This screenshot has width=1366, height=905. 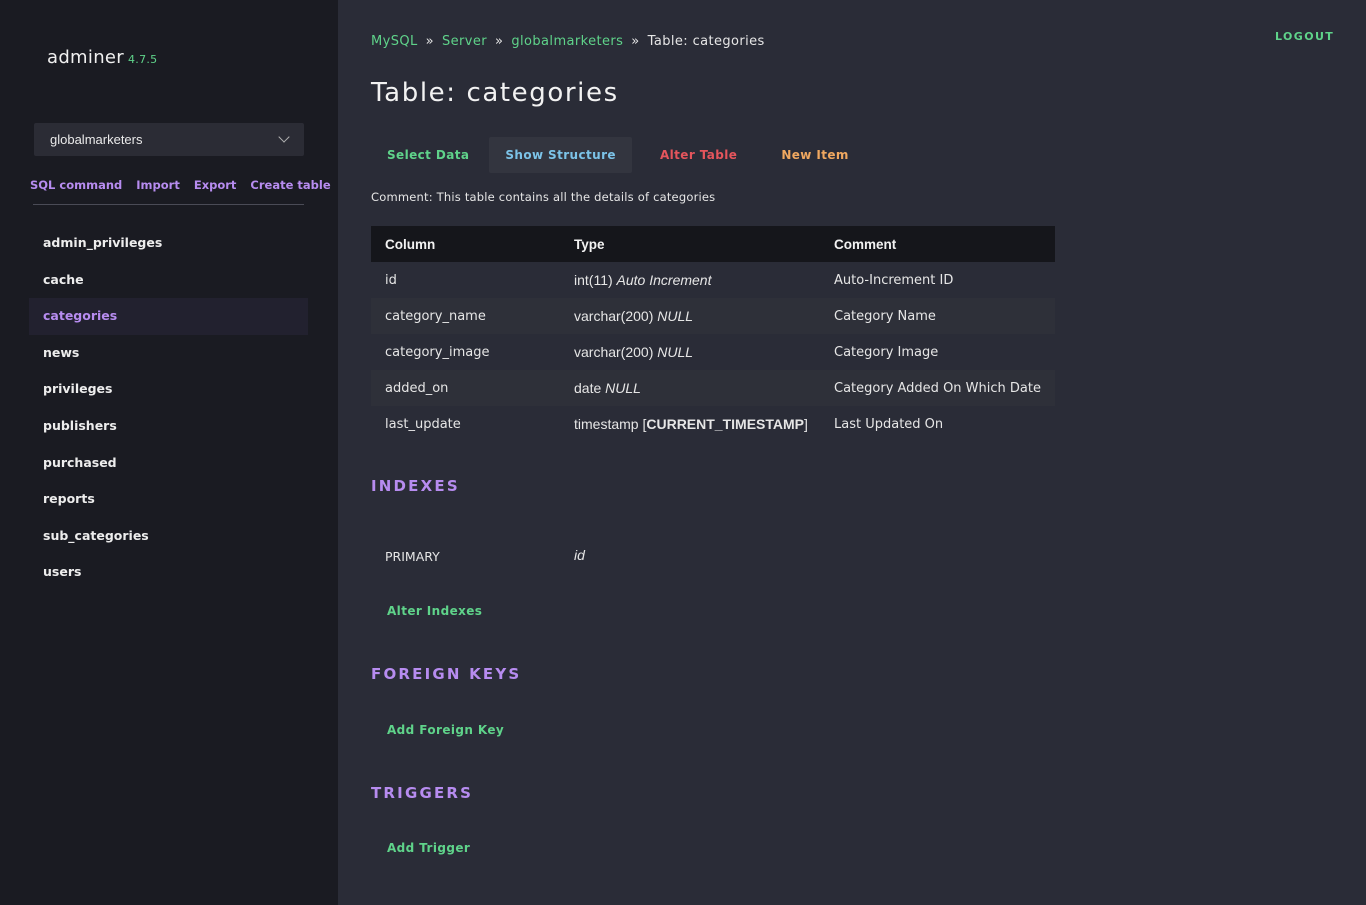 I want to click on breadcrumb-database: globalmarketers, so click(x=567, y=41).